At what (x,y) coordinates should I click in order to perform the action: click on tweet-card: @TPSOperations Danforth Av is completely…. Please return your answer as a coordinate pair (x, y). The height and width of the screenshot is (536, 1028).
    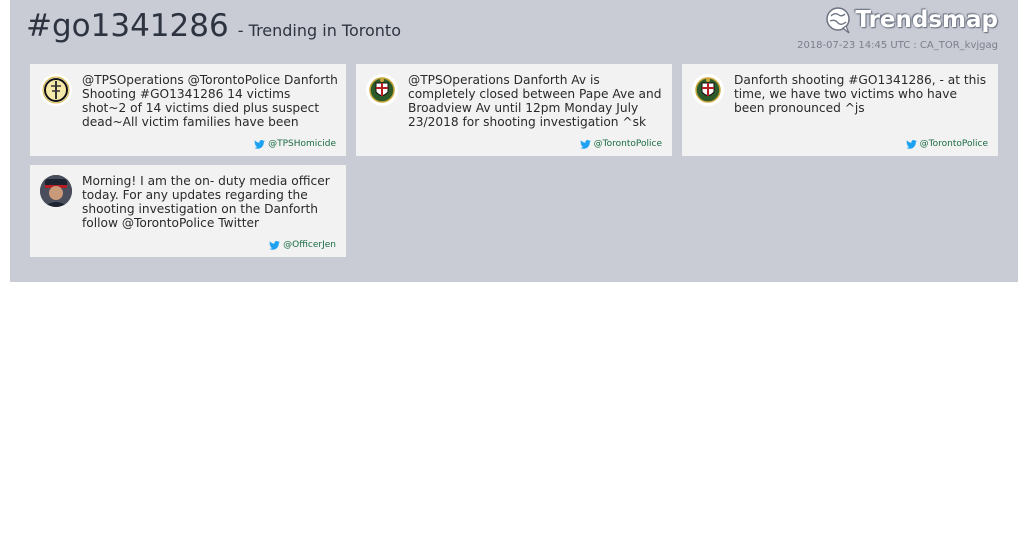
    Looking at the image, I should click on (514, 110).